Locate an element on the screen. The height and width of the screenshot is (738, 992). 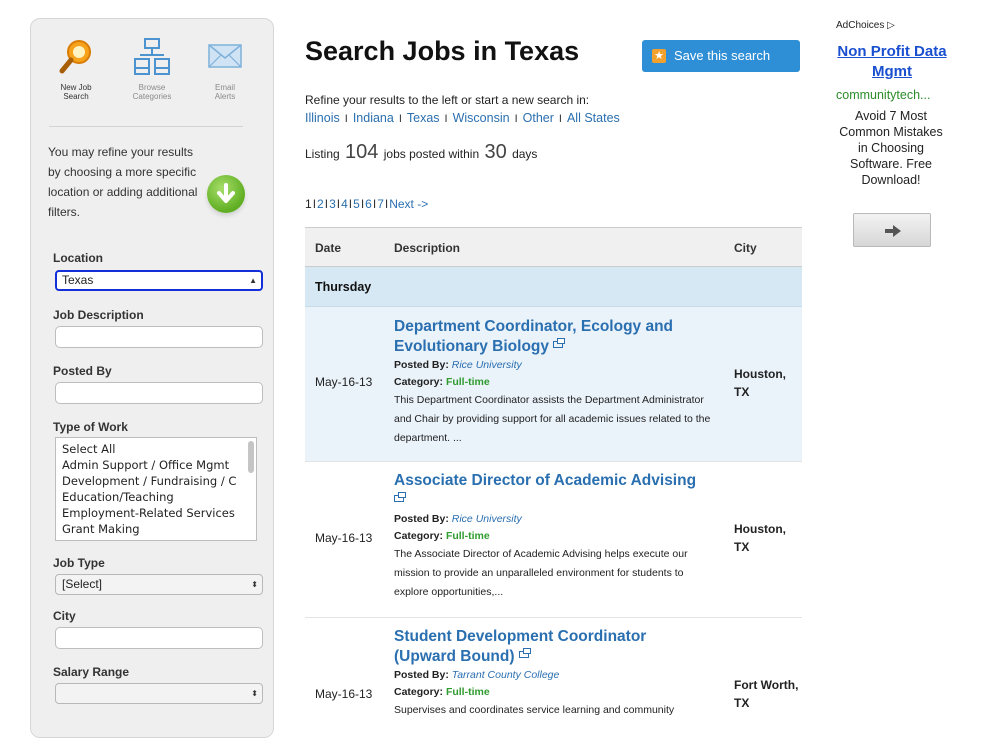
salary-range-label: Salary Range is located at coordinates (91, 672).